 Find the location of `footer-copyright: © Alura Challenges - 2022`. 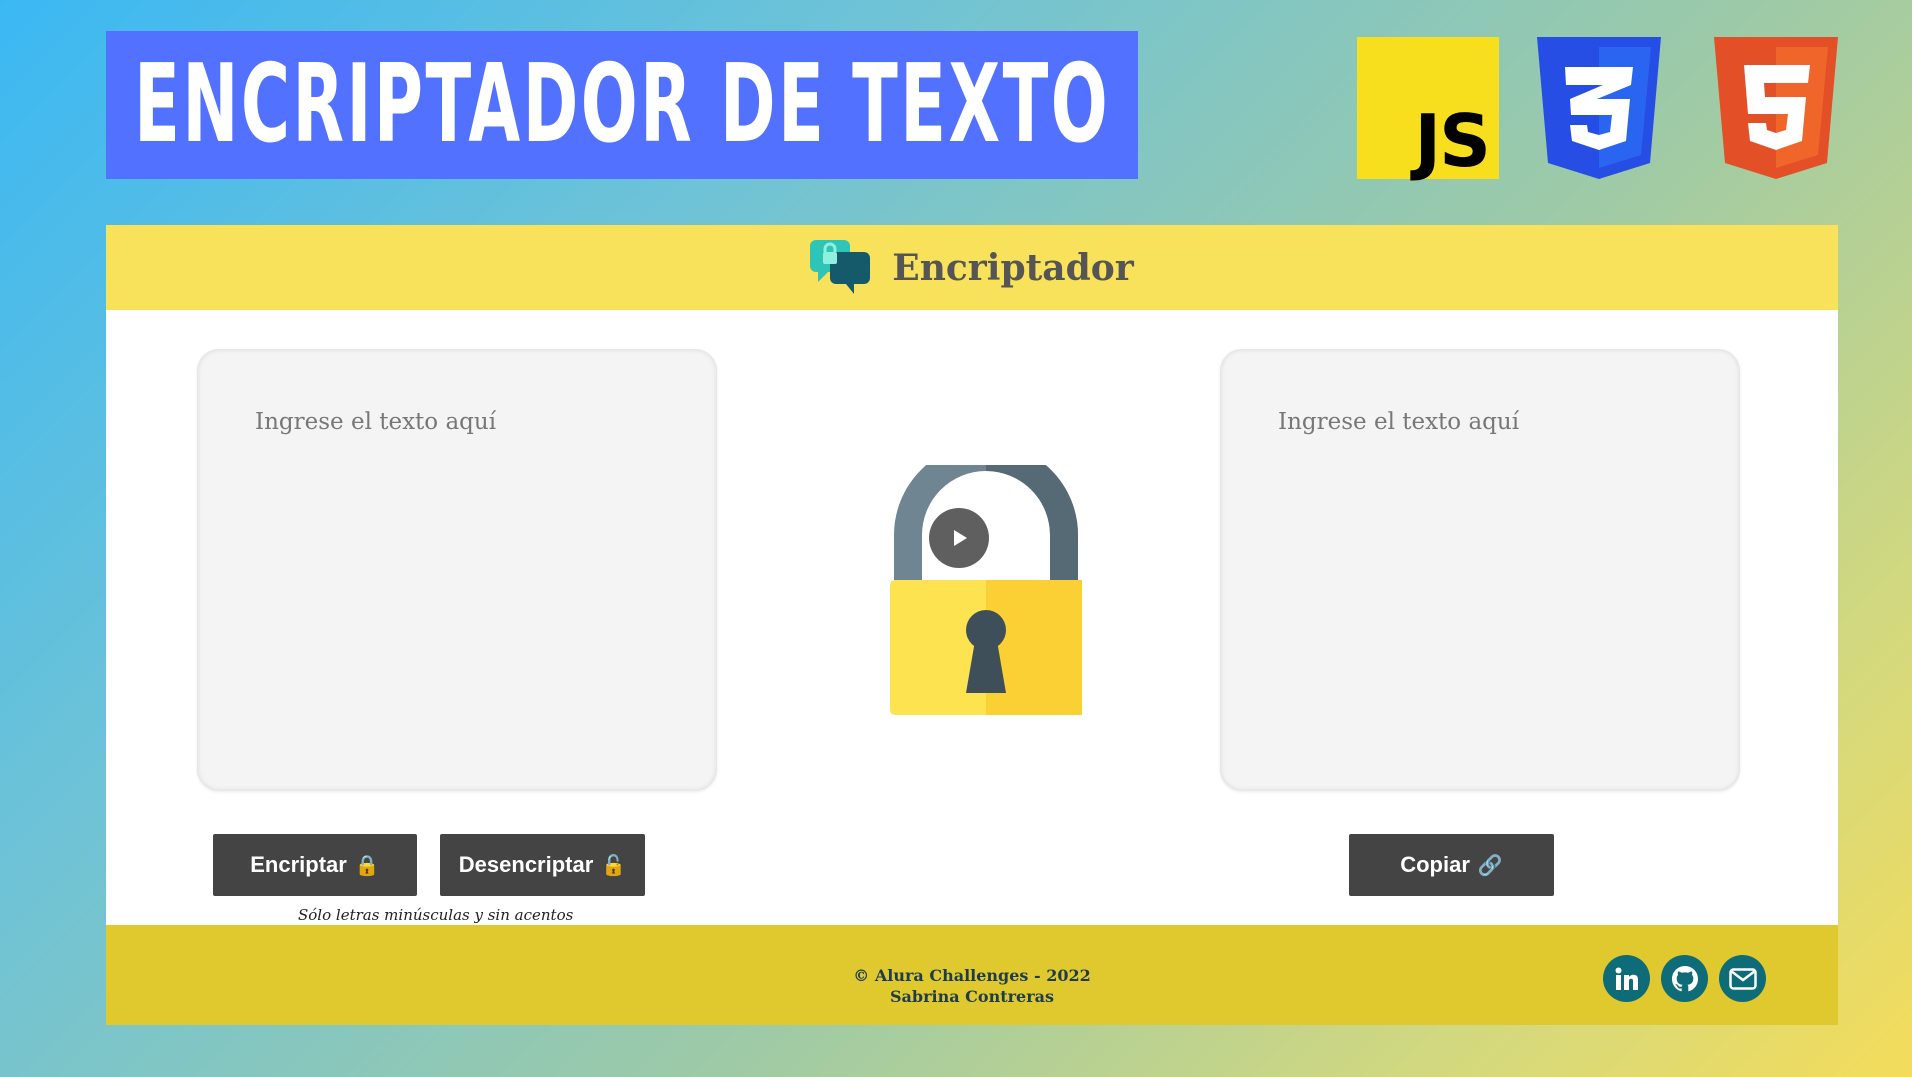

footer-copyright: © Alura Challenges - 2022 is located at coordinates (972, 975).